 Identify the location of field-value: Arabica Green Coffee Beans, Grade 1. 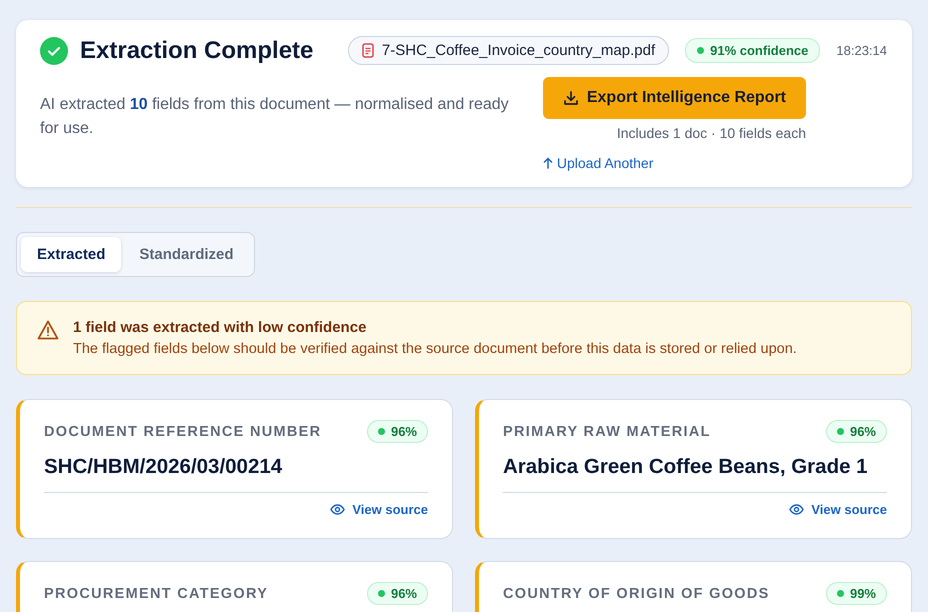
(695, 474).